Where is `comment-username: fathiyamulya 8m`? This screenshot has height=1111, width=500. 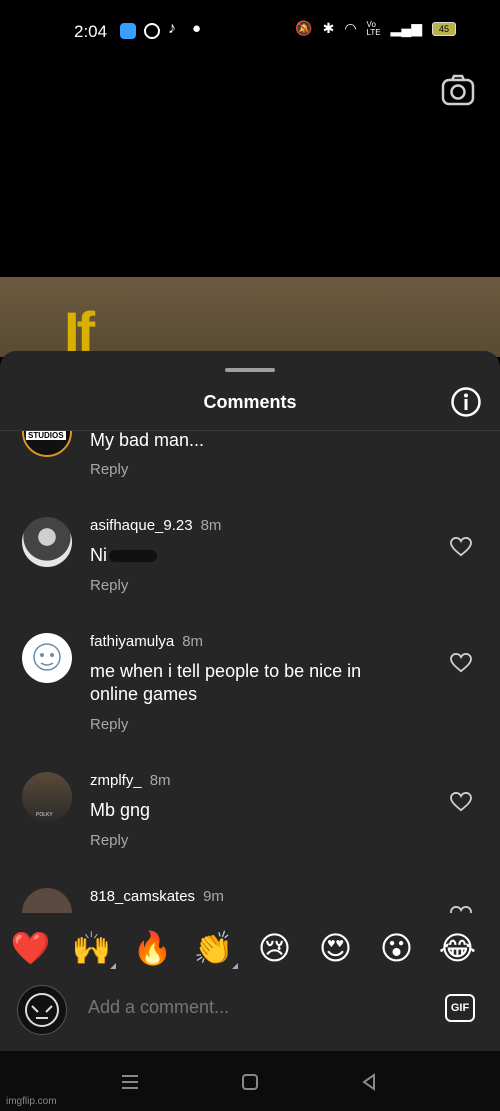
comment-username: fathiyamulya 8m is located at coordinates (146, 641).